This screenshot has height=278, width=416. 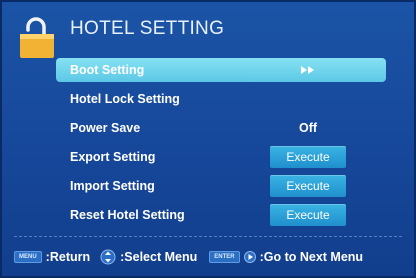 I want to click on osd-header: HOTEL SETTING, so click(x=208, y=37).